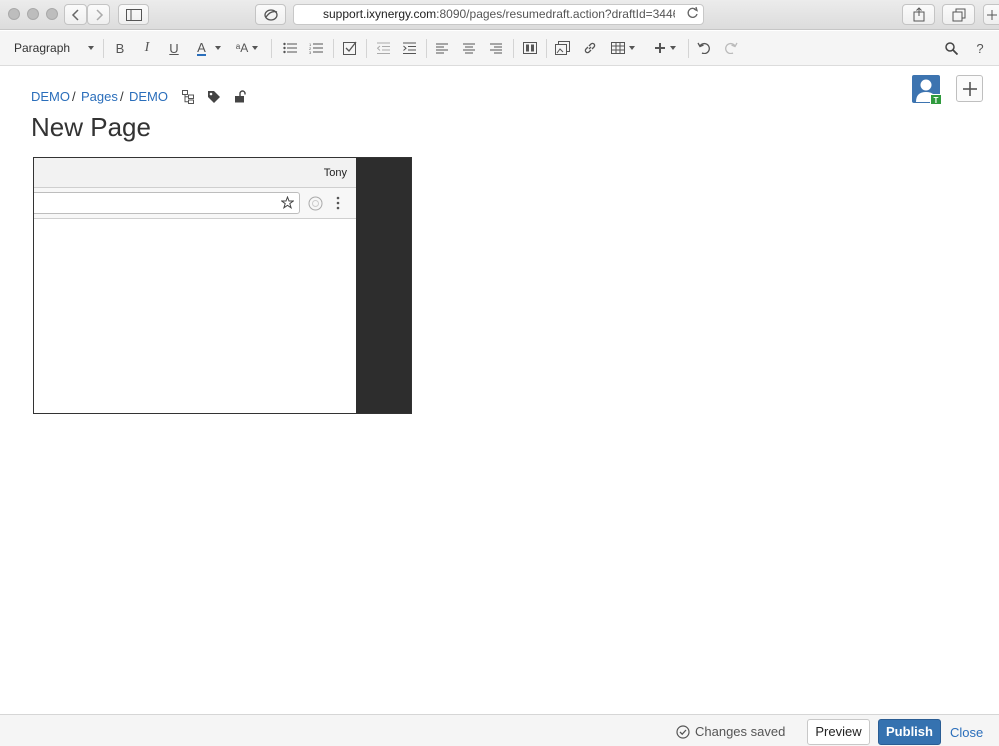  I want to click on undo-button, so click(704, 48).